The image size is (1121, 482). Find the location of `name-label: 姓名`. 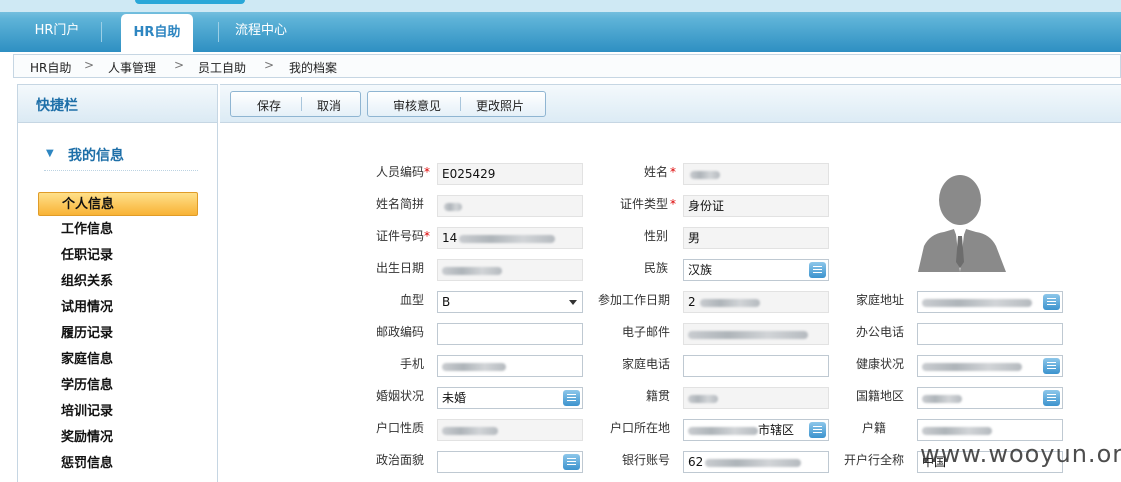

name-label: 姓名 is located at coordinates (655, 172).